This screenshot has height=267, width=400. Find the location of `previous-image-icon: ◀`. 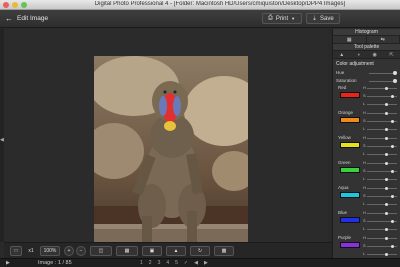

previous-image-icon: ◀ is located at coordinates (196, 263).